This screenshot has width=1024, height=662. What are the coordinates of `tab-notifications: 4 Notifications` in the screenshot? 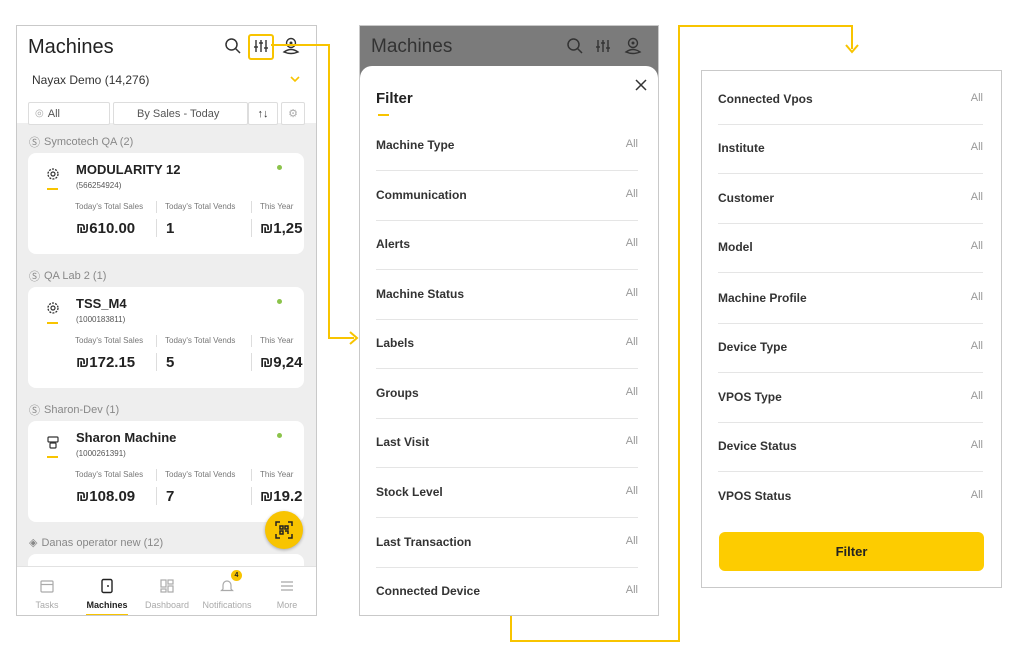 It's located at (227, 591).